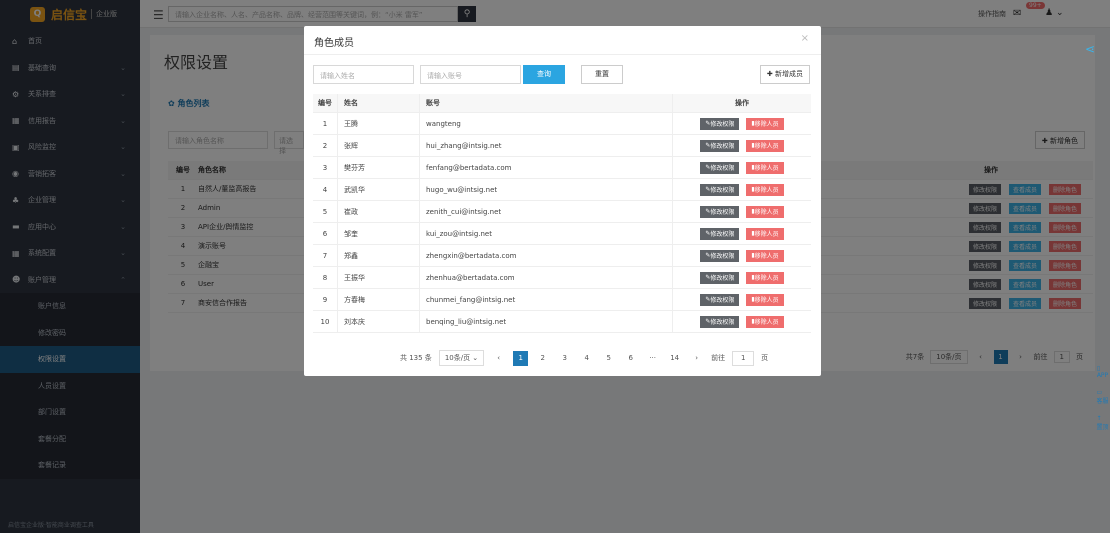 The width and height of the screenshot is (1110, 533). I want to click on page-number: 5, so click(608, 358).